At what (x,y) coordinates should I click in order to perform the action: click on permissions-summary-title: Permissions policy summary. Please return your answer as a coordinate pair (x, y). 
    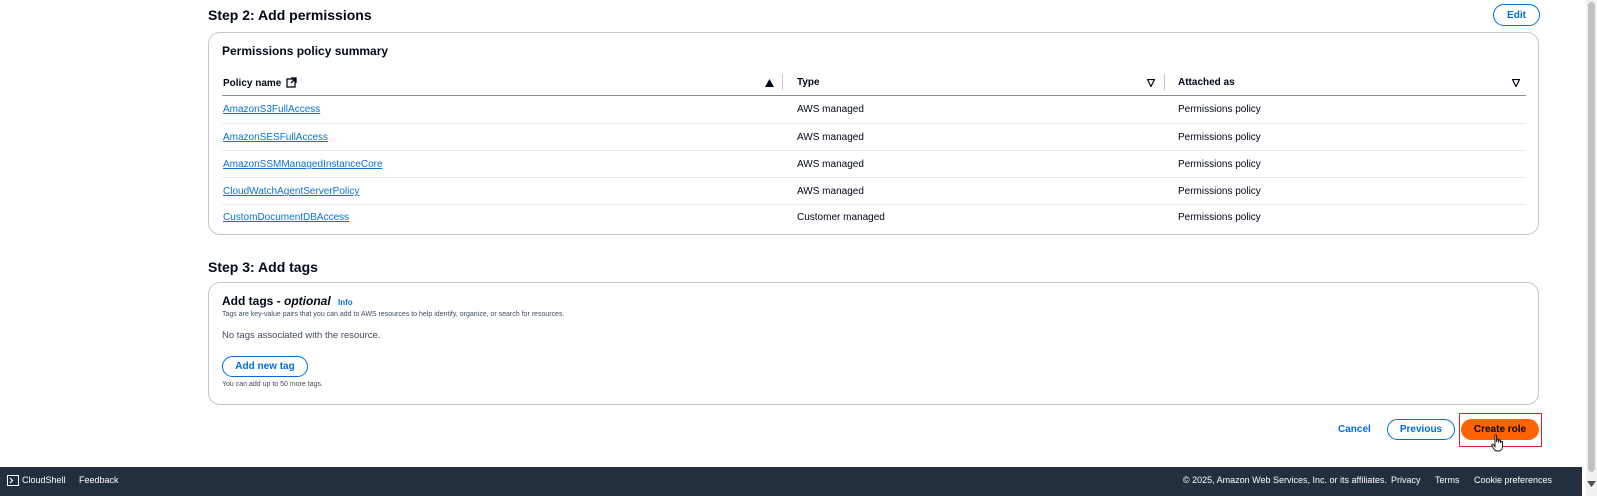
    Looking at the image, I should click on (305, 51).